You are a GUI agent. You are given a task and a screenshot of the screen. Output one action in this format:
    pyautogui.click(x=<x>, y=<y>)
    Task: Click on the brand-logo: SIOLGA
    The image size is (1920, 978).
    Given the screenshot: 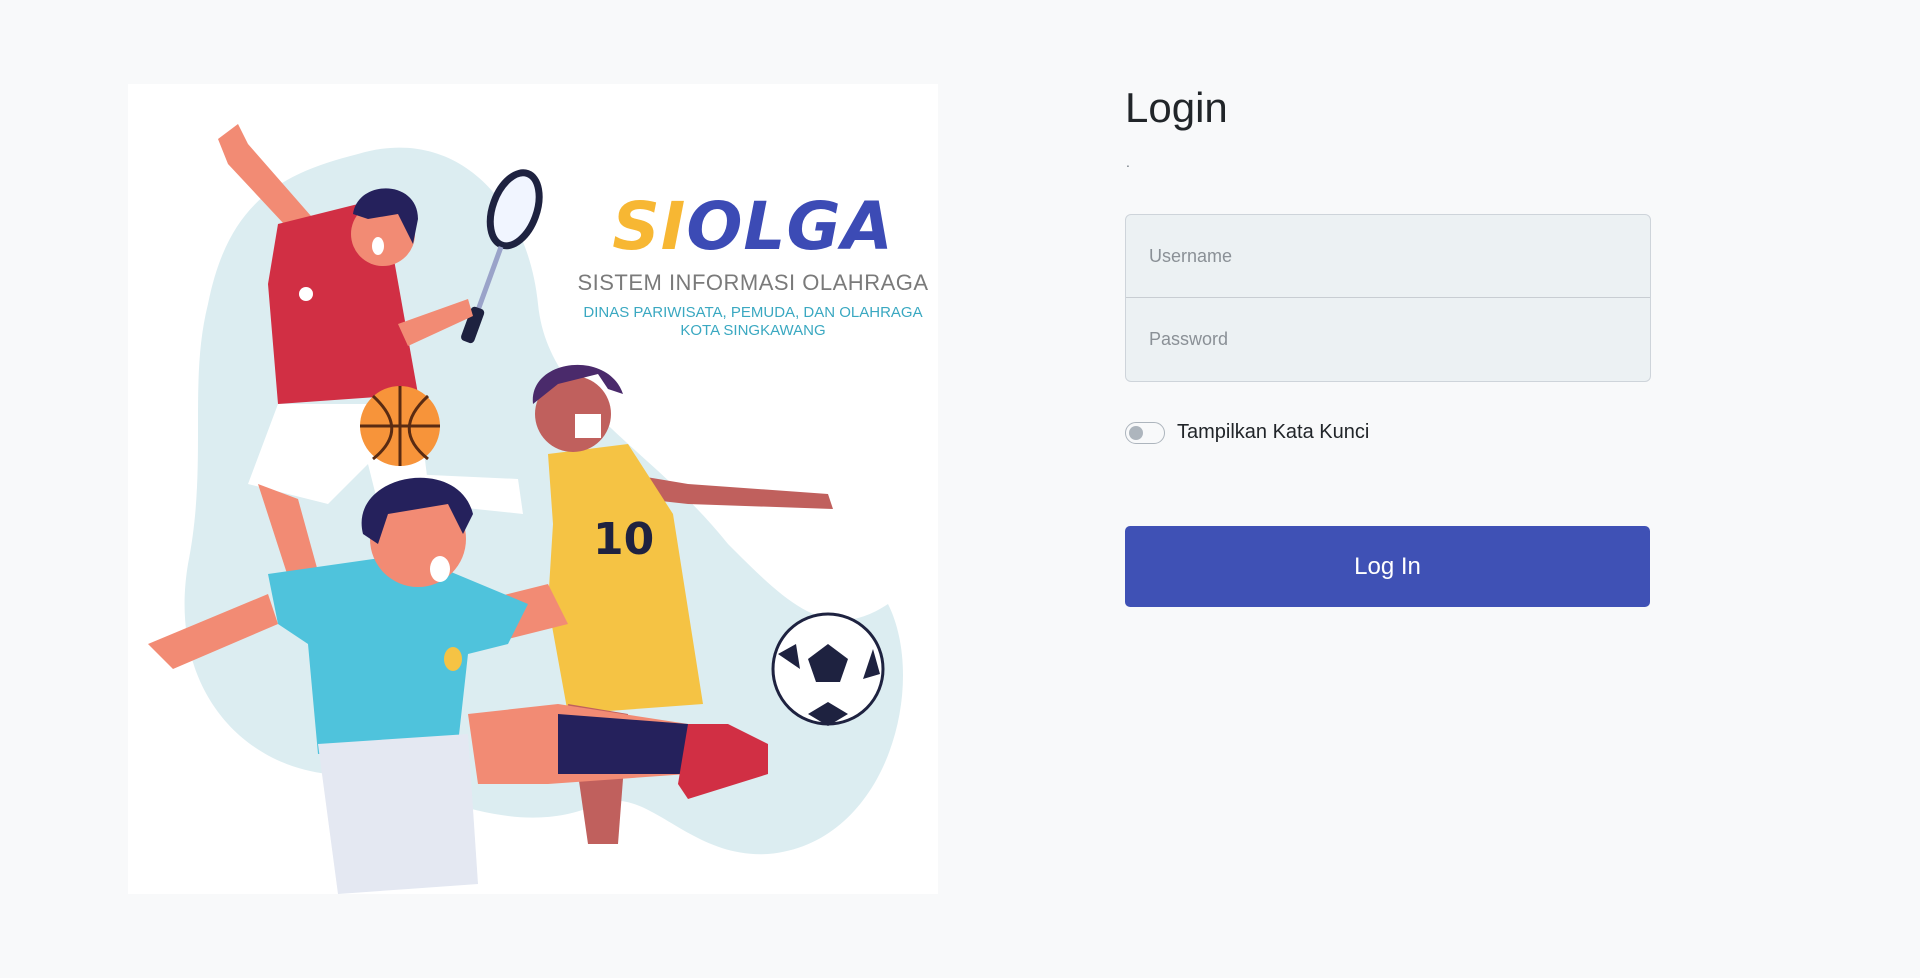 What is the action you would take?
    pyautogui.click(x=753, y=227)
    